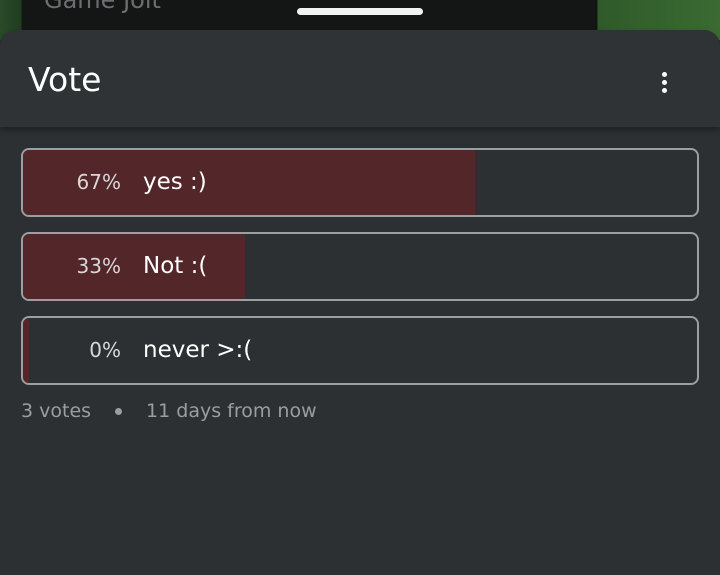 The image size is (720, 575). What do you see at coordinates (198, 350) in the screenshot?
I see `poll-option-label: never >:(` at bounding box center [198, 350].